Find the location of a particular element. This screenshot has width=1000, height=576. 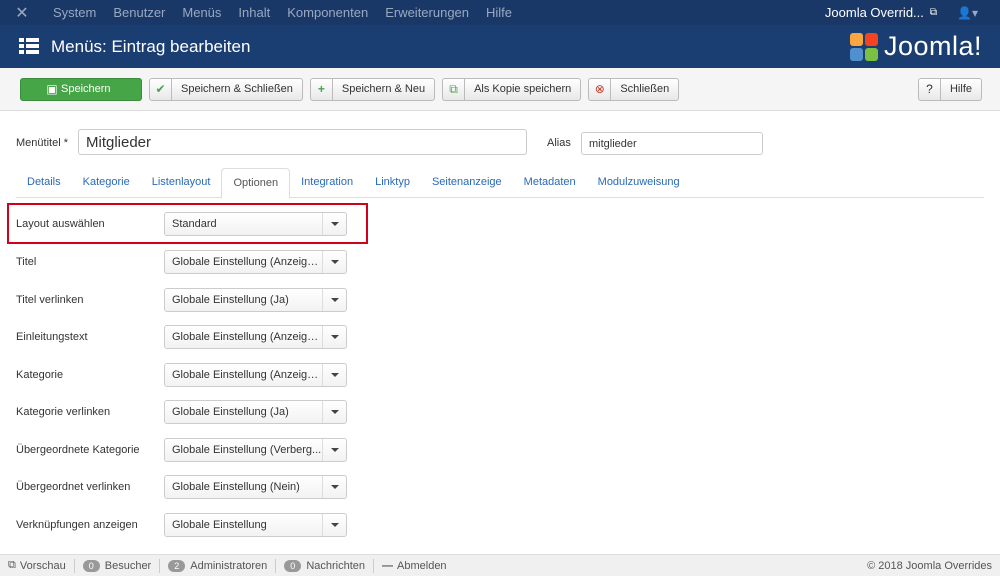

page-header: Menüs: Eintrag bearbeiten Joomla! is located at coordinates (500, 46).